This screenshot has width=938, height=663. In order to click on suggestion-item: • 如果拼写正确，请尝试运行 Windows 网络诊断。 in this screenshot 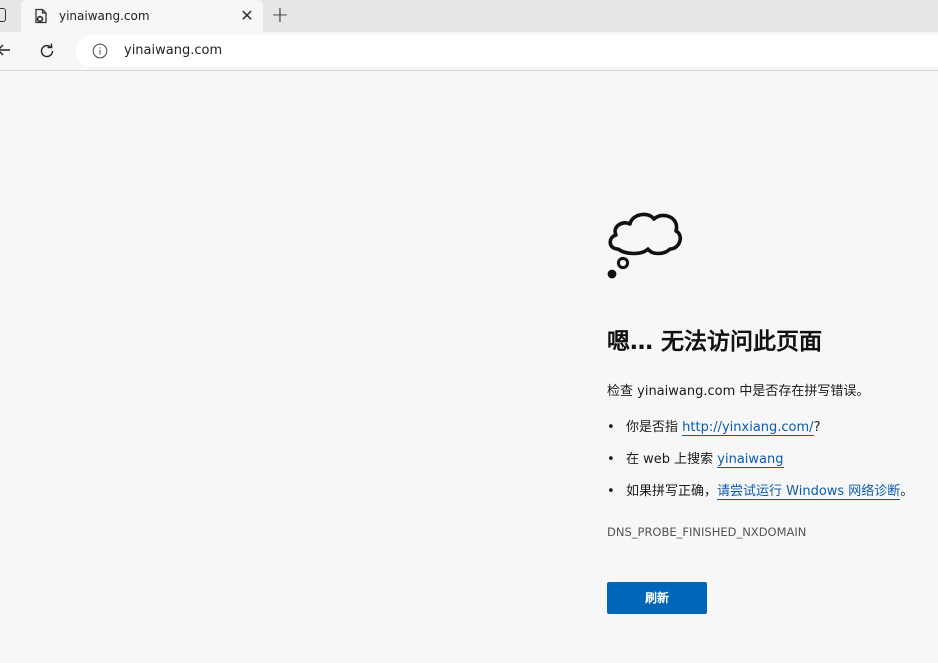, I will do `click(760, 492)`.